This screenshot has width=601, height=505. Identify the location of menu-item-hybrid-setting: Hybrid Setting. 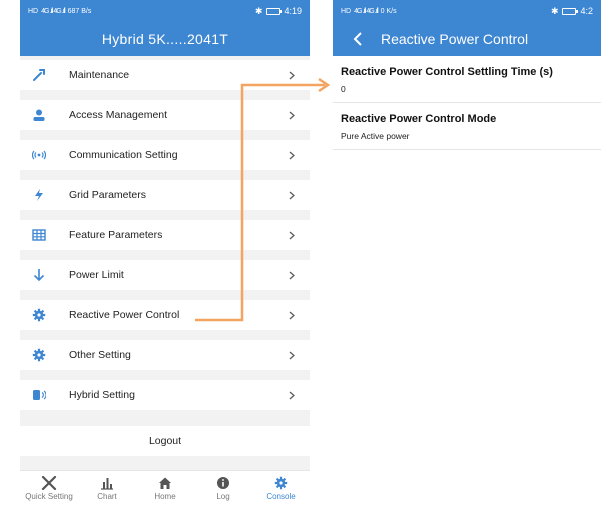
(165, 395).